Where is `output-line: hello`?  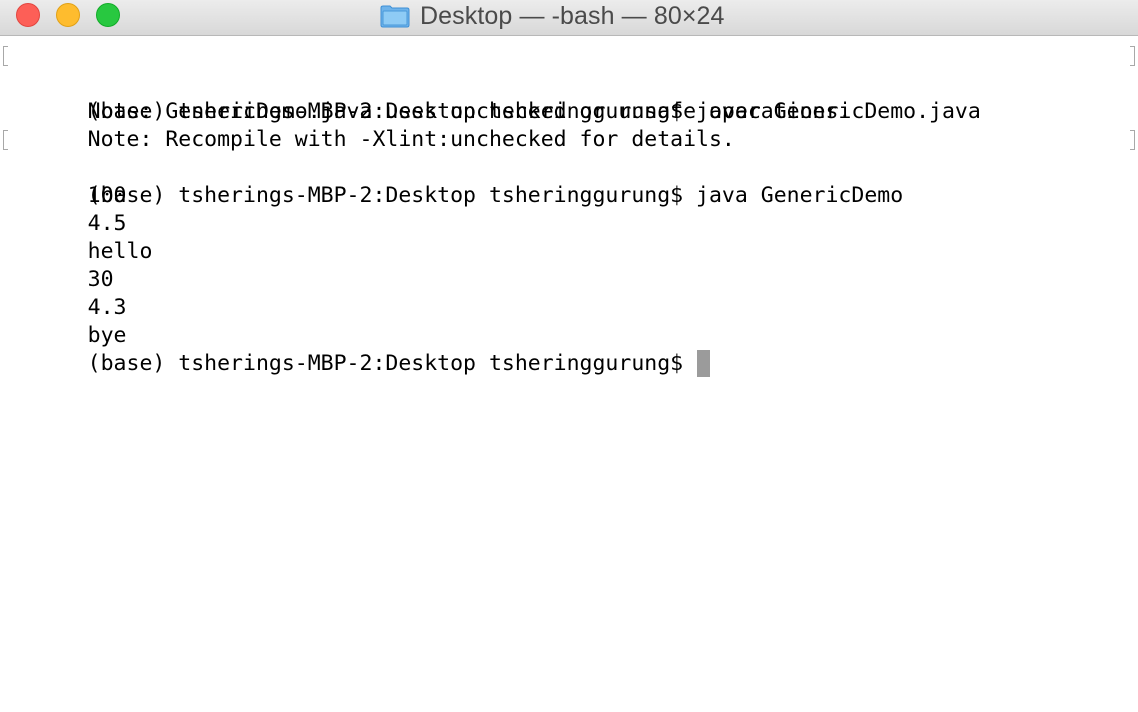 output-line: hello is located at coordinates (569, 237).